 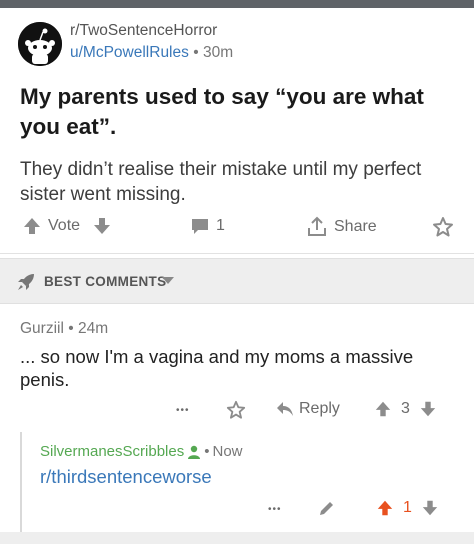 I want to click on comment-bubble-icon, so click(x=200, y=226).